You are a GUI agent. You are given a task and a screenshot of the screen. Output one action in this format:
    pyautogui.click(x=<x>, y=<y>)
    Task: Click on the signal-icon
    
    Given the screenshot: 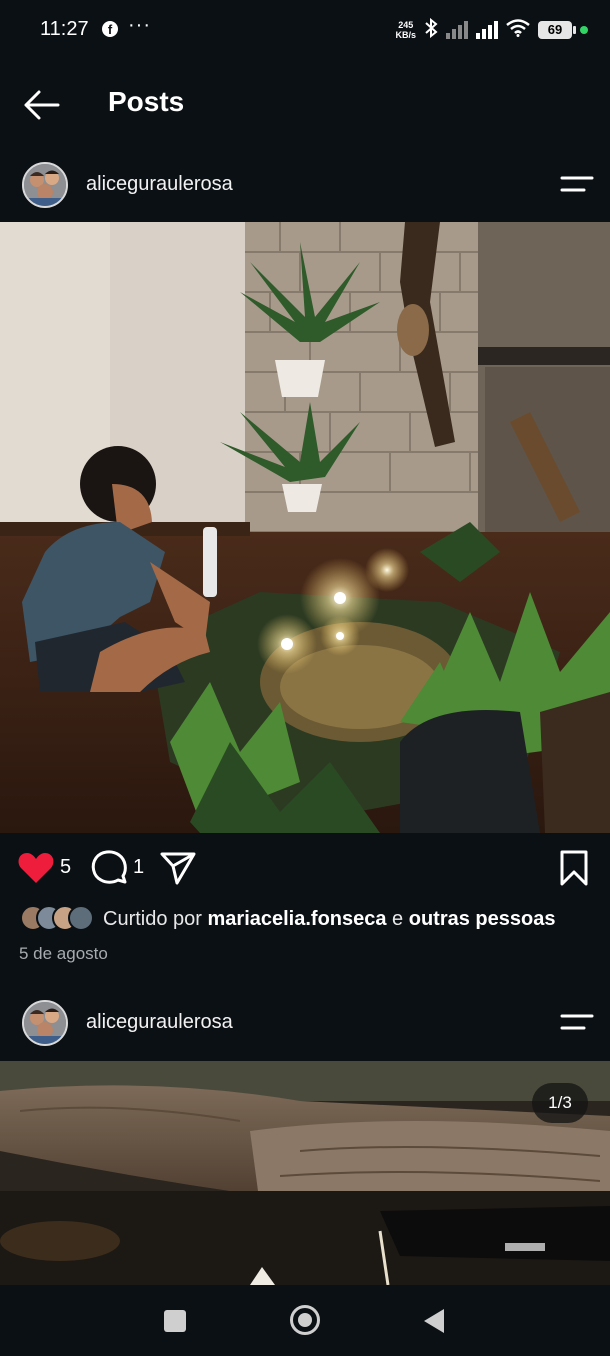 What is the action you would take?
    pyautogui.click(x=457, y=30)
    